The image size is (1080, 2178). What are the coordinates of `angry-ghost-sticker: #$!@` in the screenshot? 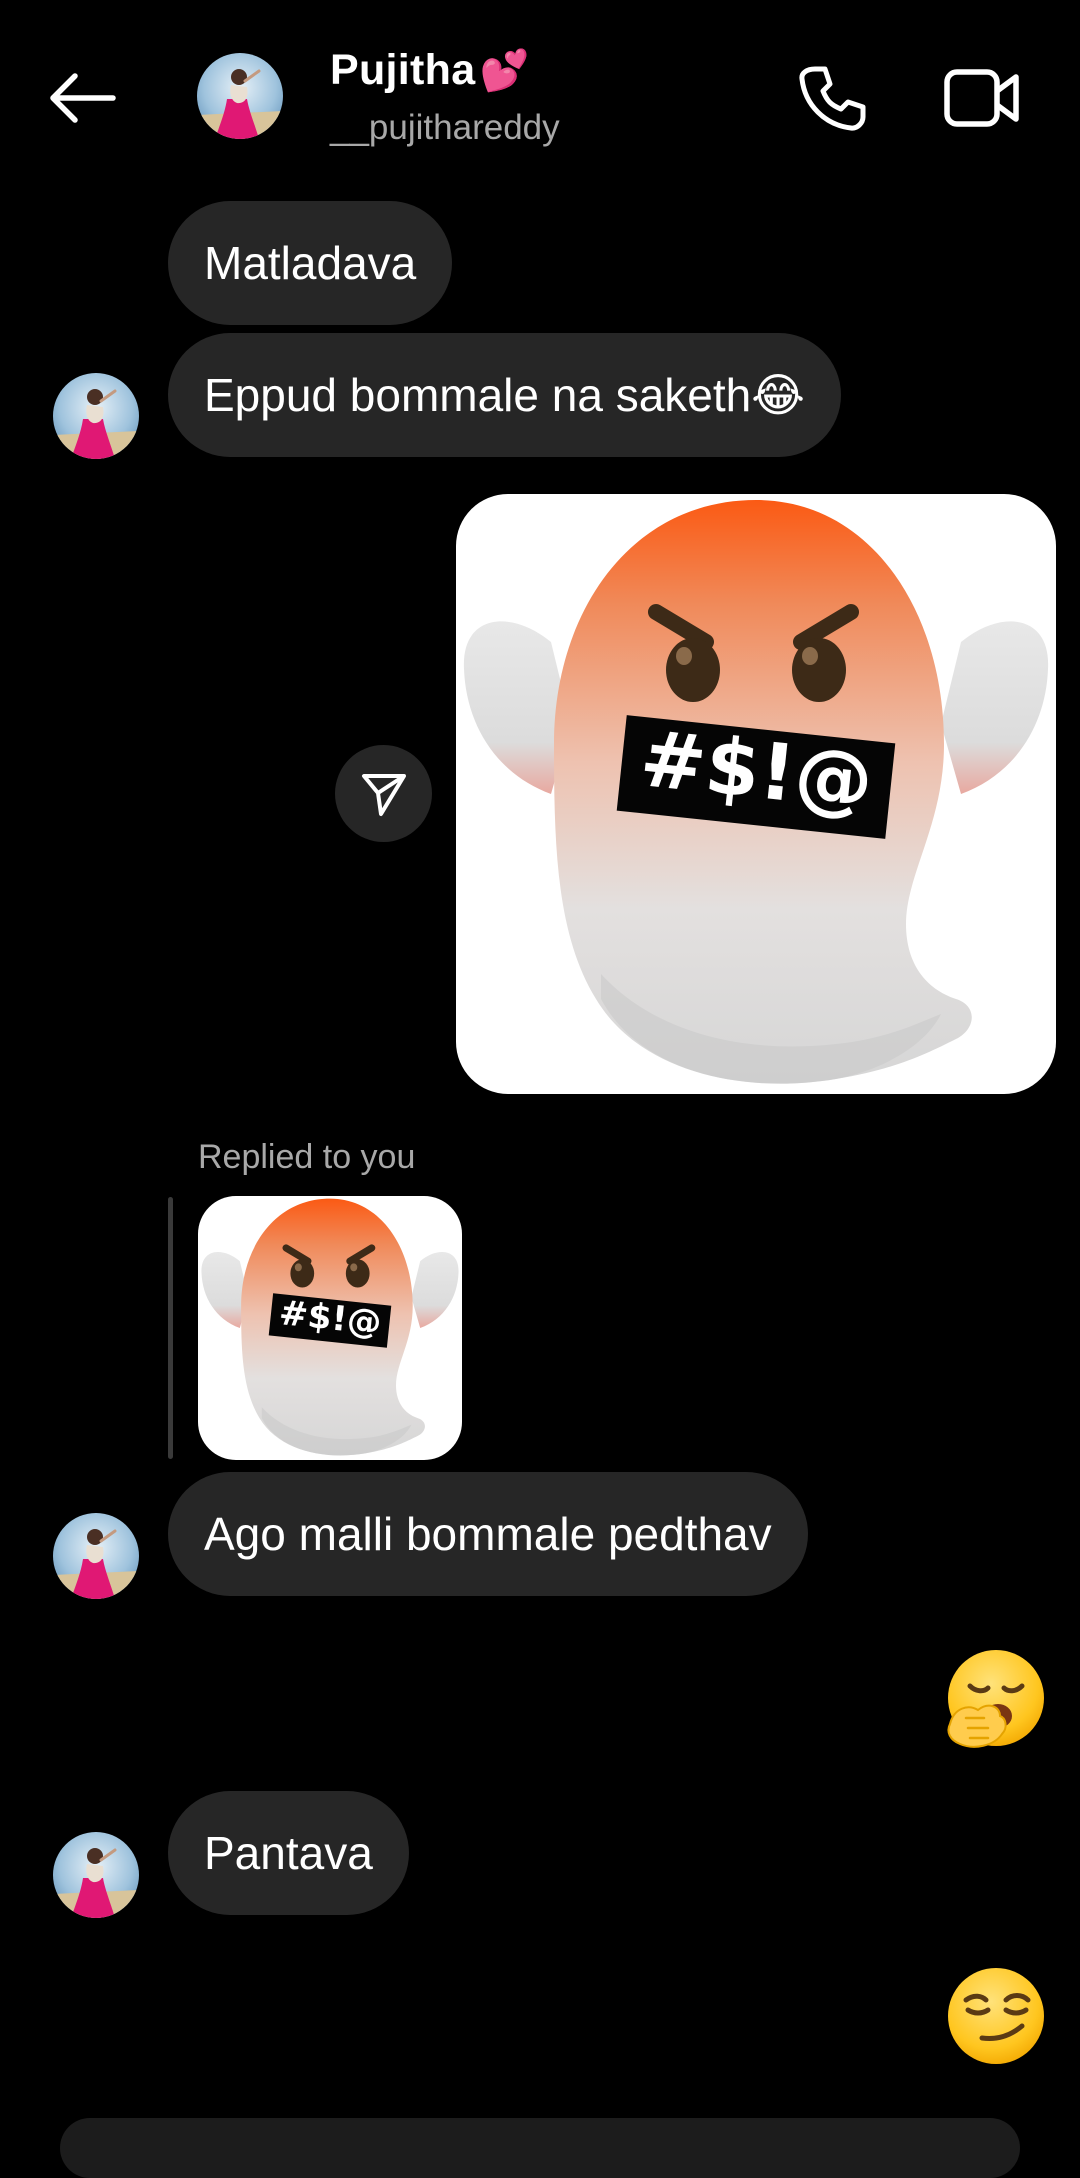 It's located at (330, 1328).